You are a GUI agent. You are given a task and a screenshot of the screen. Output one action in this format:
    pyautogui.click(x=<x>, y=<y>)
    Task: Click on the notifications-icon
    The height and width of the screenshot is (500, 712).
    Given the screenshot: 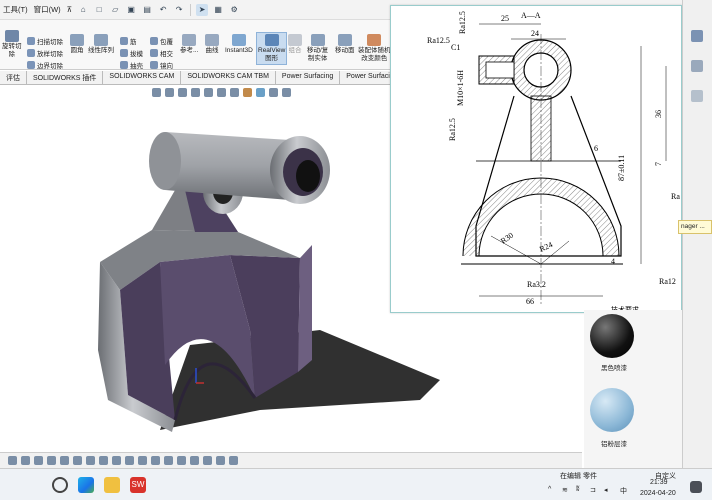 What is the action you would take?
    pyautogui.click(x=696, y=487)
    